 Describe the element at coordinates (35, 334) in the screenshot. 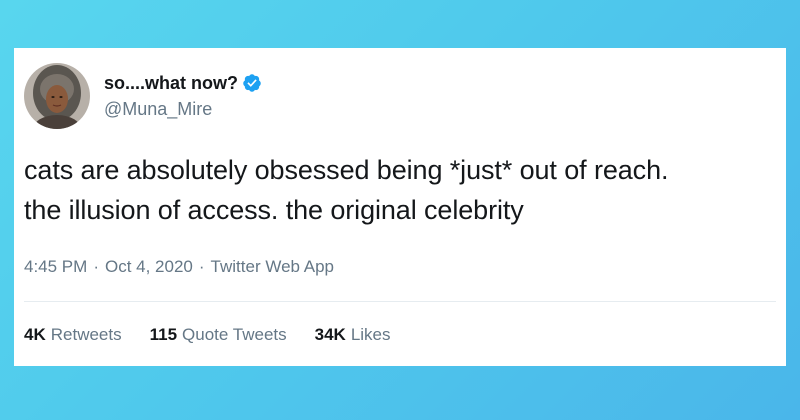

I see `retweets-count: 4K` at that location.